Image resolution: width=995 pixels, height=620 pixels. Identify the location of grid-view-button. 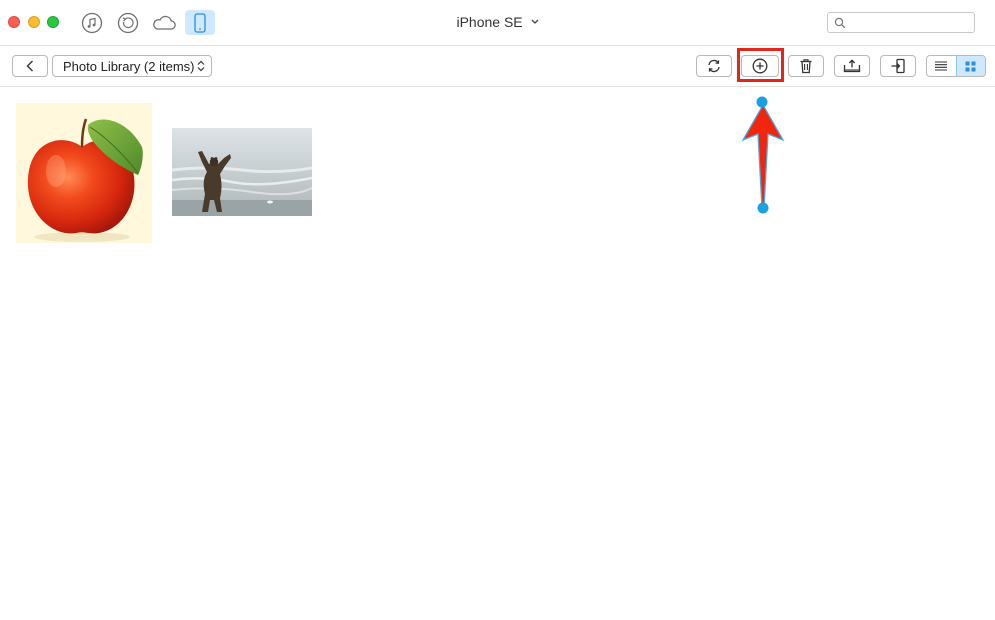
(970, 66).